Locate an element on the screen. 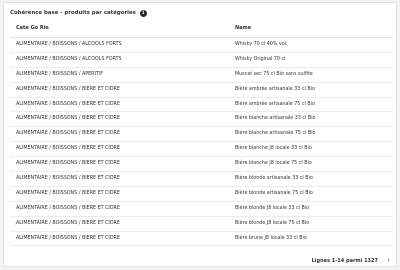 This screenshot has height=270, width=400. cell-name: Bière ambrée artisanale 75 cl Bio is located at coordinates (275, 104).